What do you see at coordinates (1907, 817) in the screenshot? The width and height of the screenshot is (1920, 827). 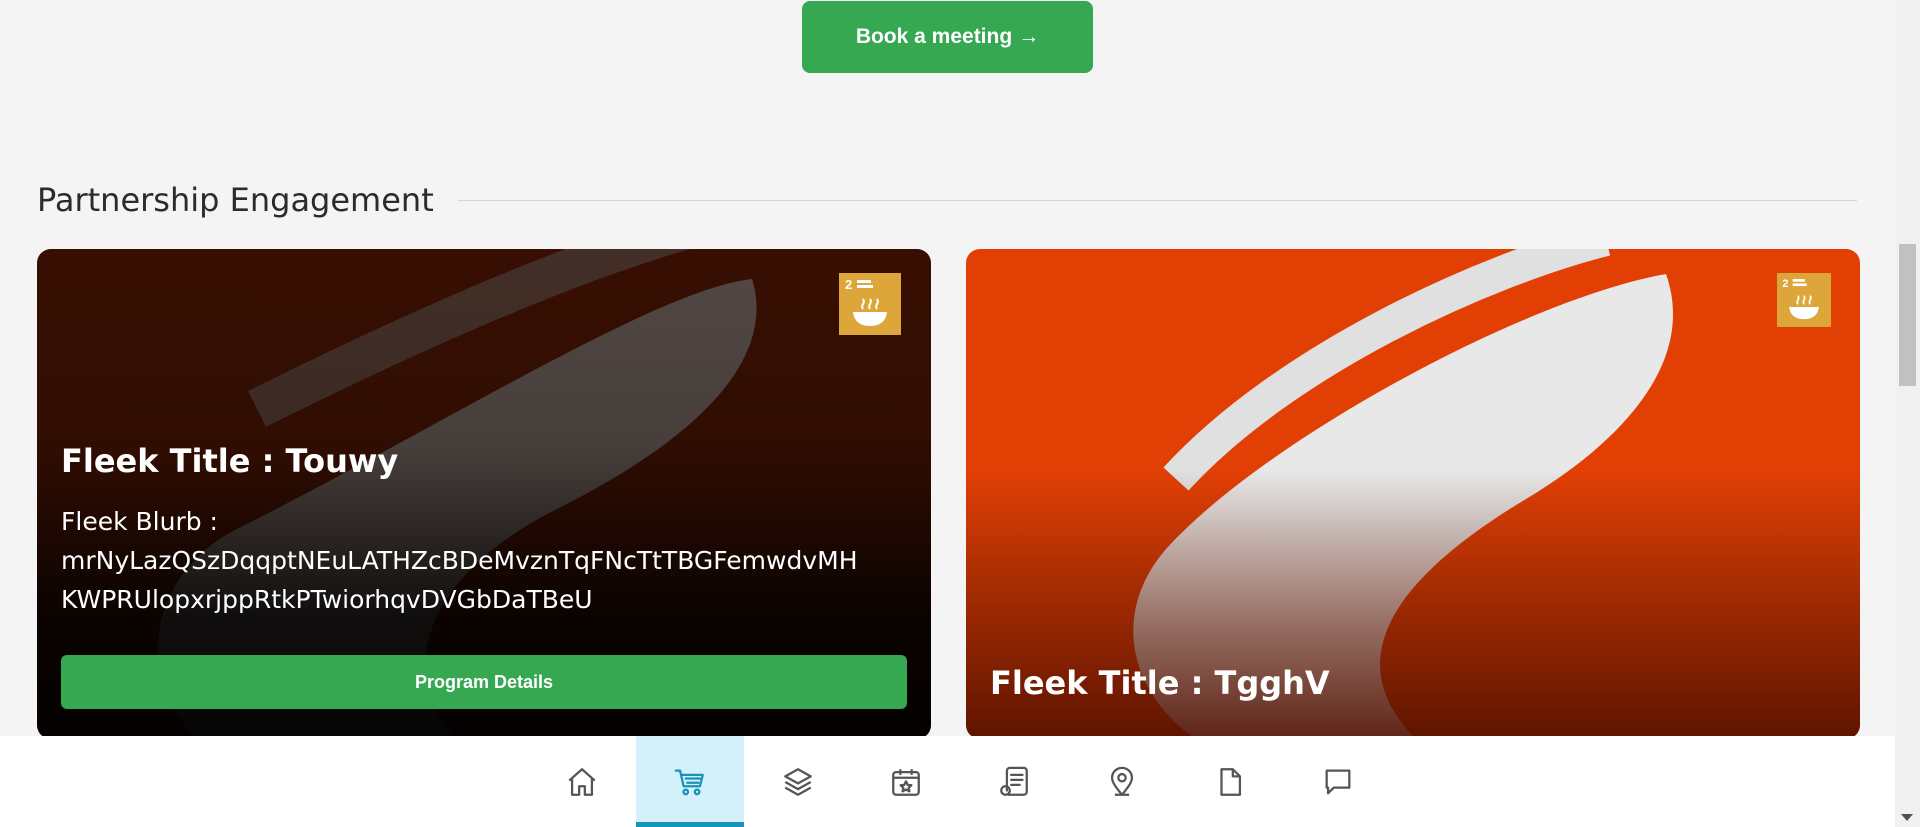 I see `scroll-down-arrow-icon` at bounding box center [1907, 817].